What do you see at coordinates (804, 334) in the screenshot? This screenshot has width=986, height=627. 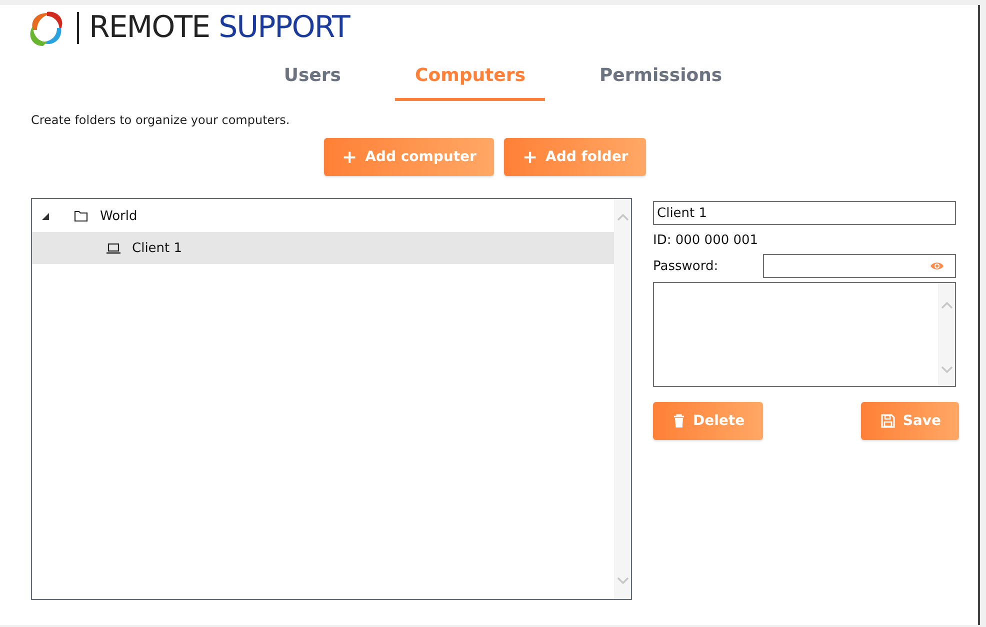 I see `notes-field` at bounding box center [804, 334].